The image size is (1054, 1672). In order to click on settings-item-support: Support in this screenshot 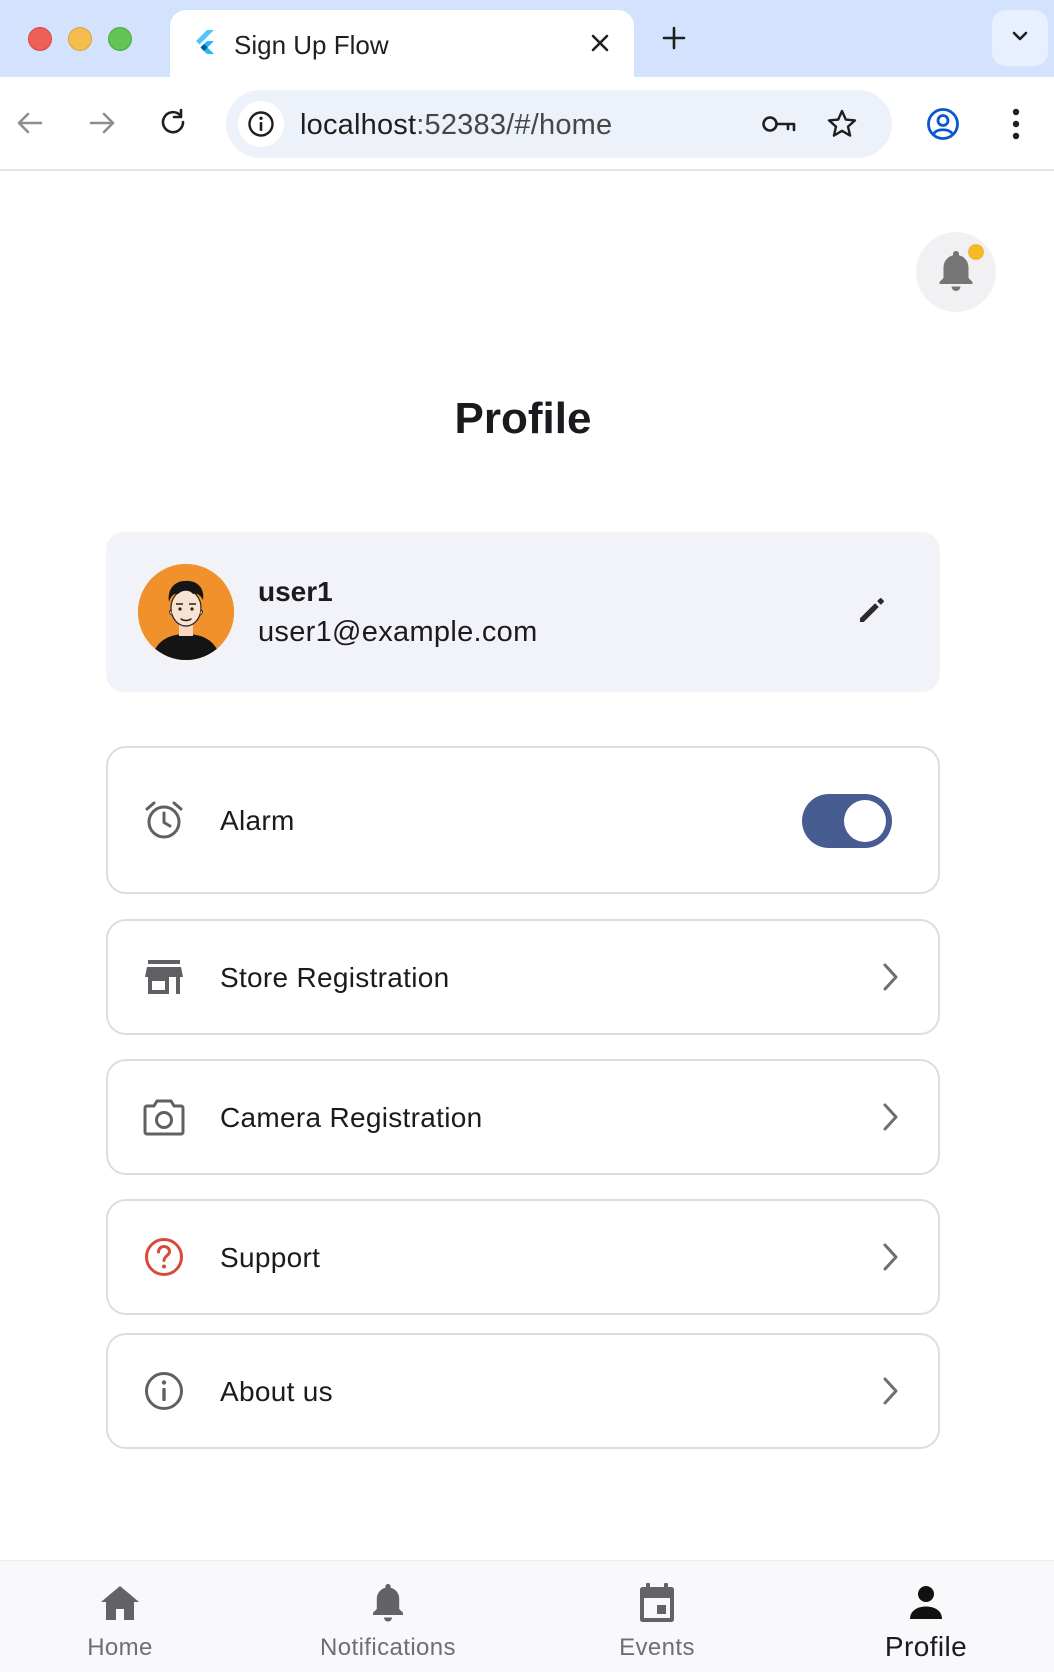, I will do `click(523, 1257)`.